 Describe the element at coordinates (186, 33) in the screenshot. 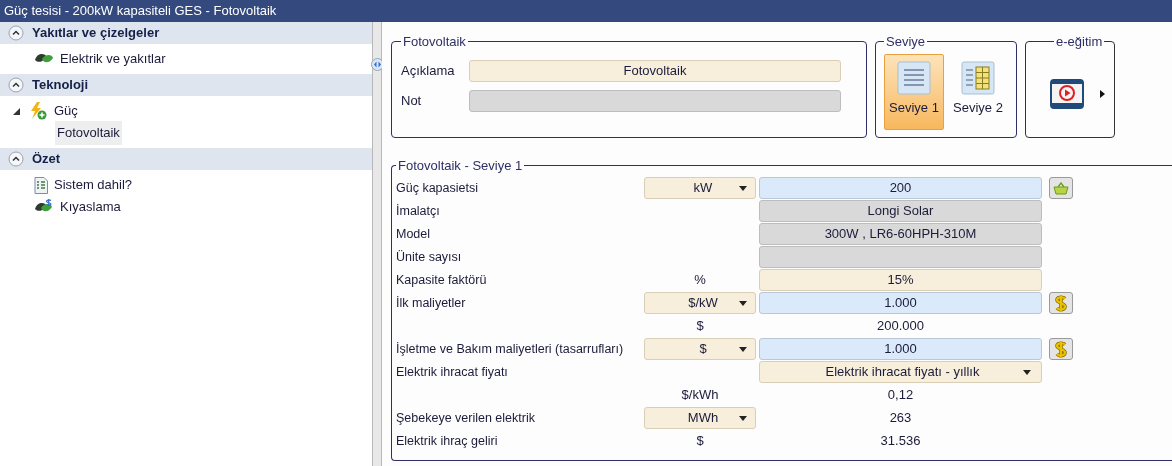

I see `section-header: Yakıtlar ve çizelgeler` at that location.